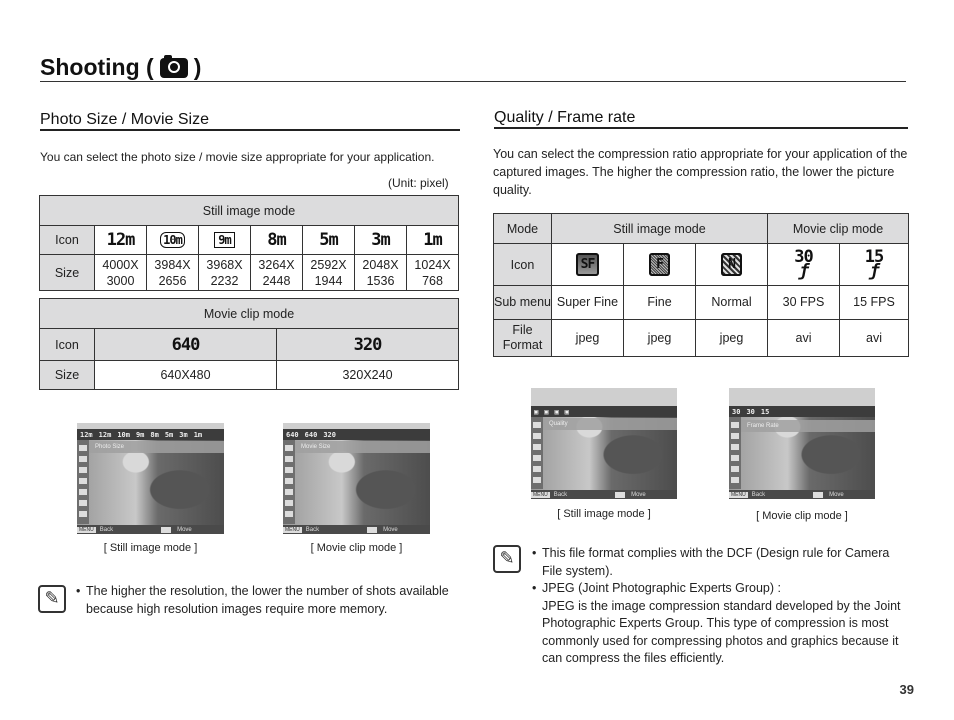 The width and height of the screenshot is (954, 720). What do you see at coordinates (874, 302) in the screenshot?
I see `submenu-cell: 15 FPS` at bounding box center [874, 302].